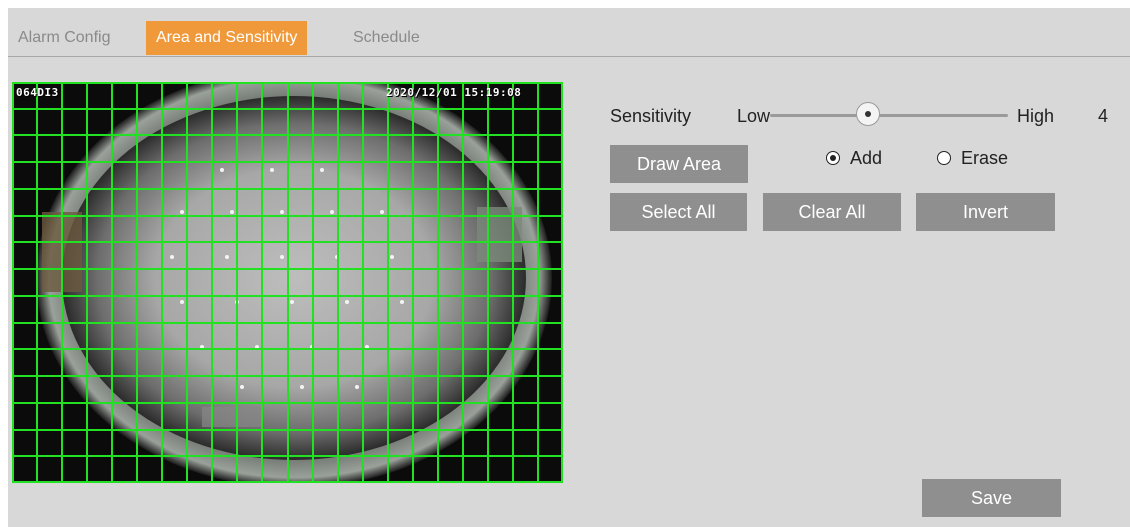 The height and width of the screenshot is (527, 1130). I want to click on add-radio, so click(833, 158).